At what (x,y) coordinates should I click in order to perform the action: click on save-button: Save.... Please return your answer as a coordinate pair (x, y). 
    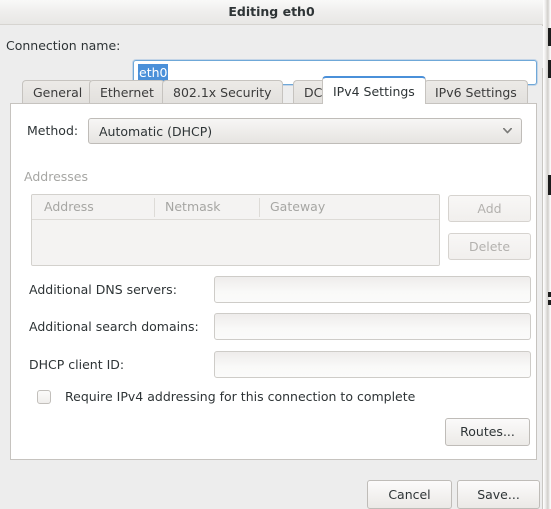
    Looking at the image, I should click on (498, 494).